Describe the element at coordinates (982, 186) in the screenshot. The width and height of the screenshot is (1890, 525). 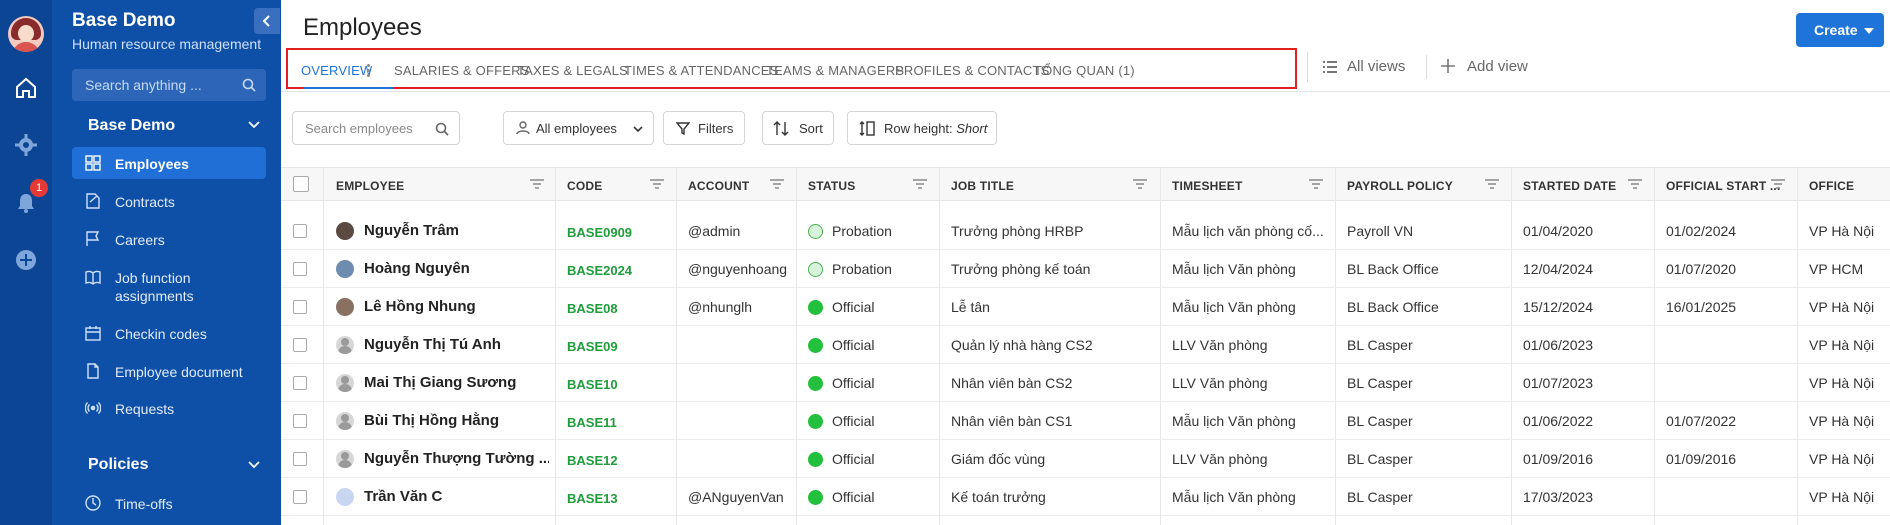
I see `column-header-job-title: JOB TITLE` at that location.